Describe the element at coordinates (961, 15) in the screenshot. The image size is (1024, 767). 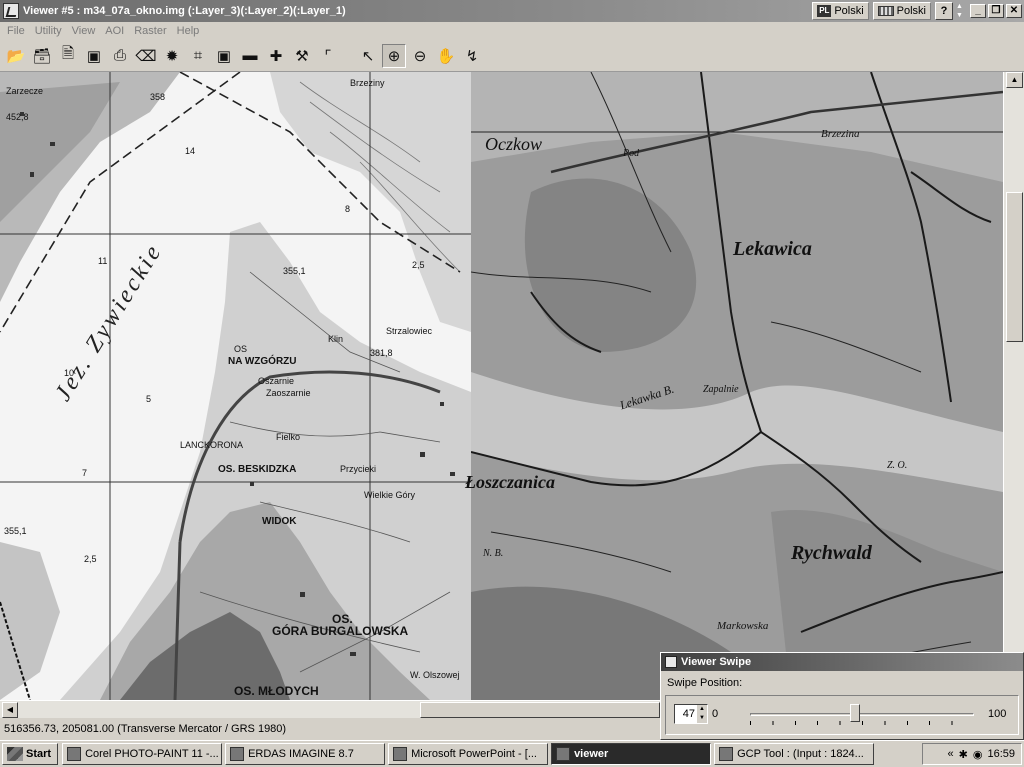
I see `arrow-down-icon: ▼` at that location.